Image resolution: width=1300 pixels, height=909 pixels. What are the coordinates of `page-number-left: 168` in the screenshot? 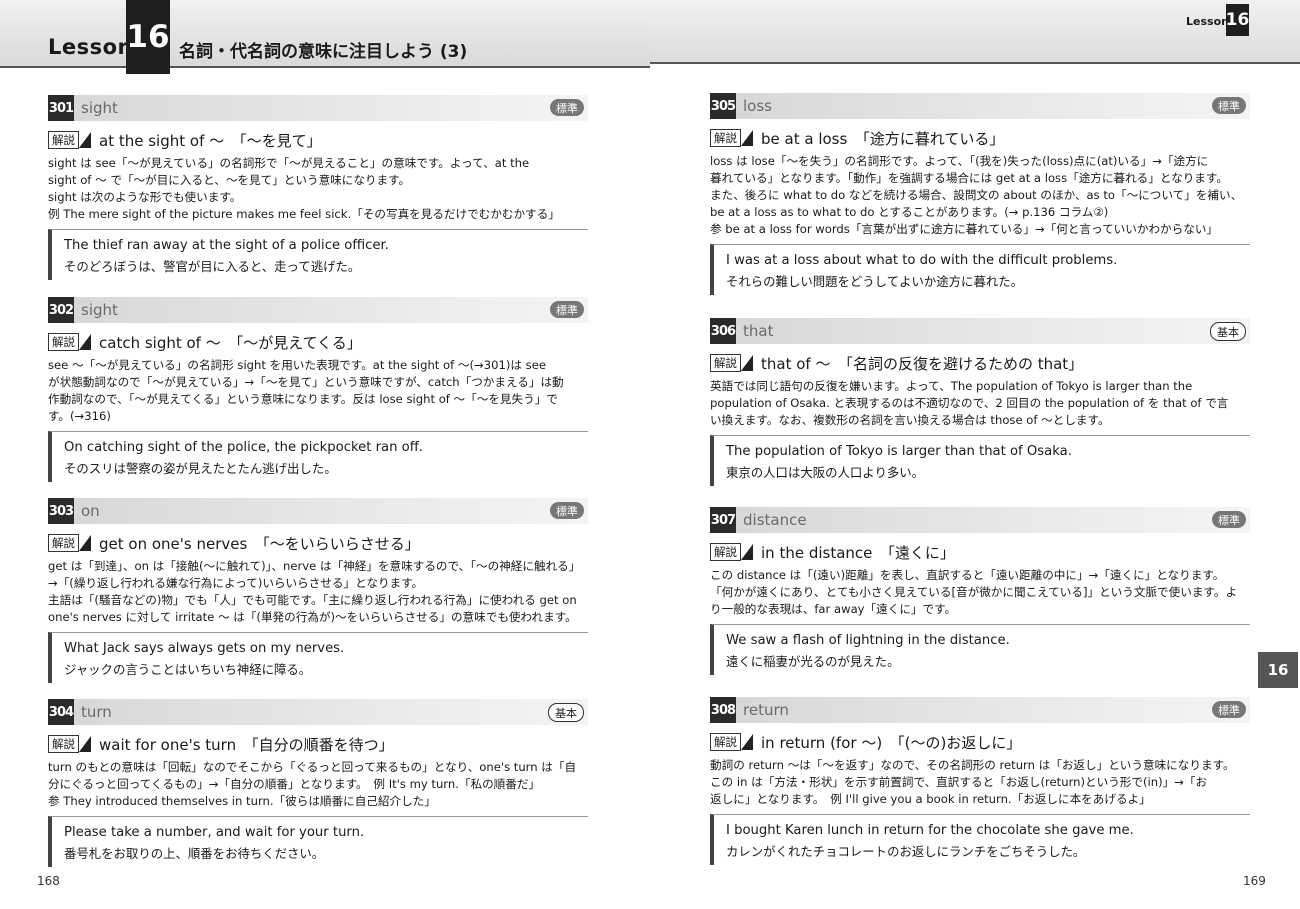 It's located at (48, 881).